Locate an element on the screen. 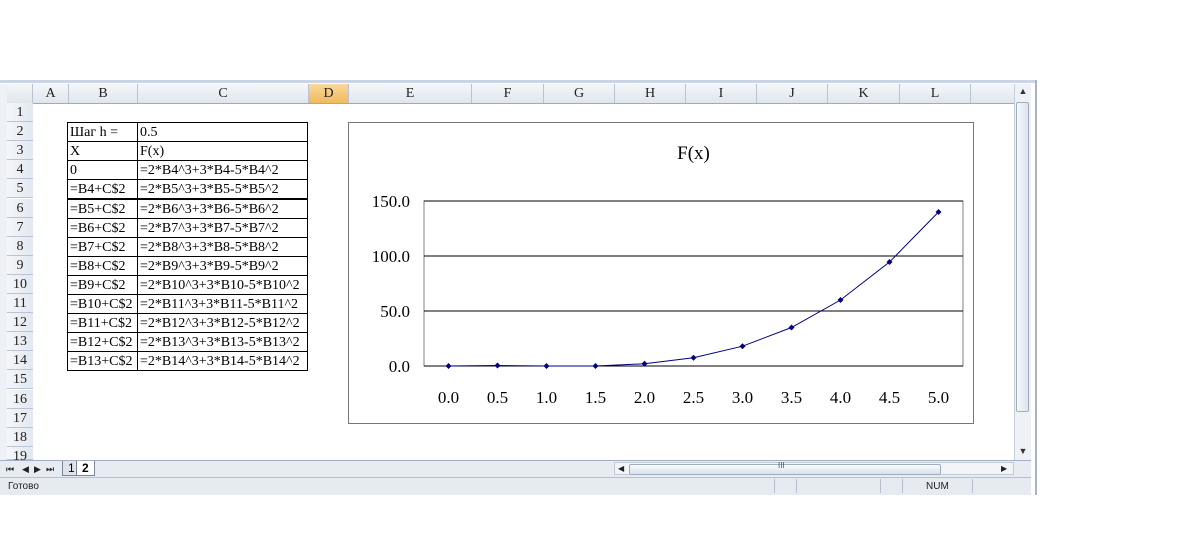  x-tick-label: 0.0 is located at coordinates (448, 397).